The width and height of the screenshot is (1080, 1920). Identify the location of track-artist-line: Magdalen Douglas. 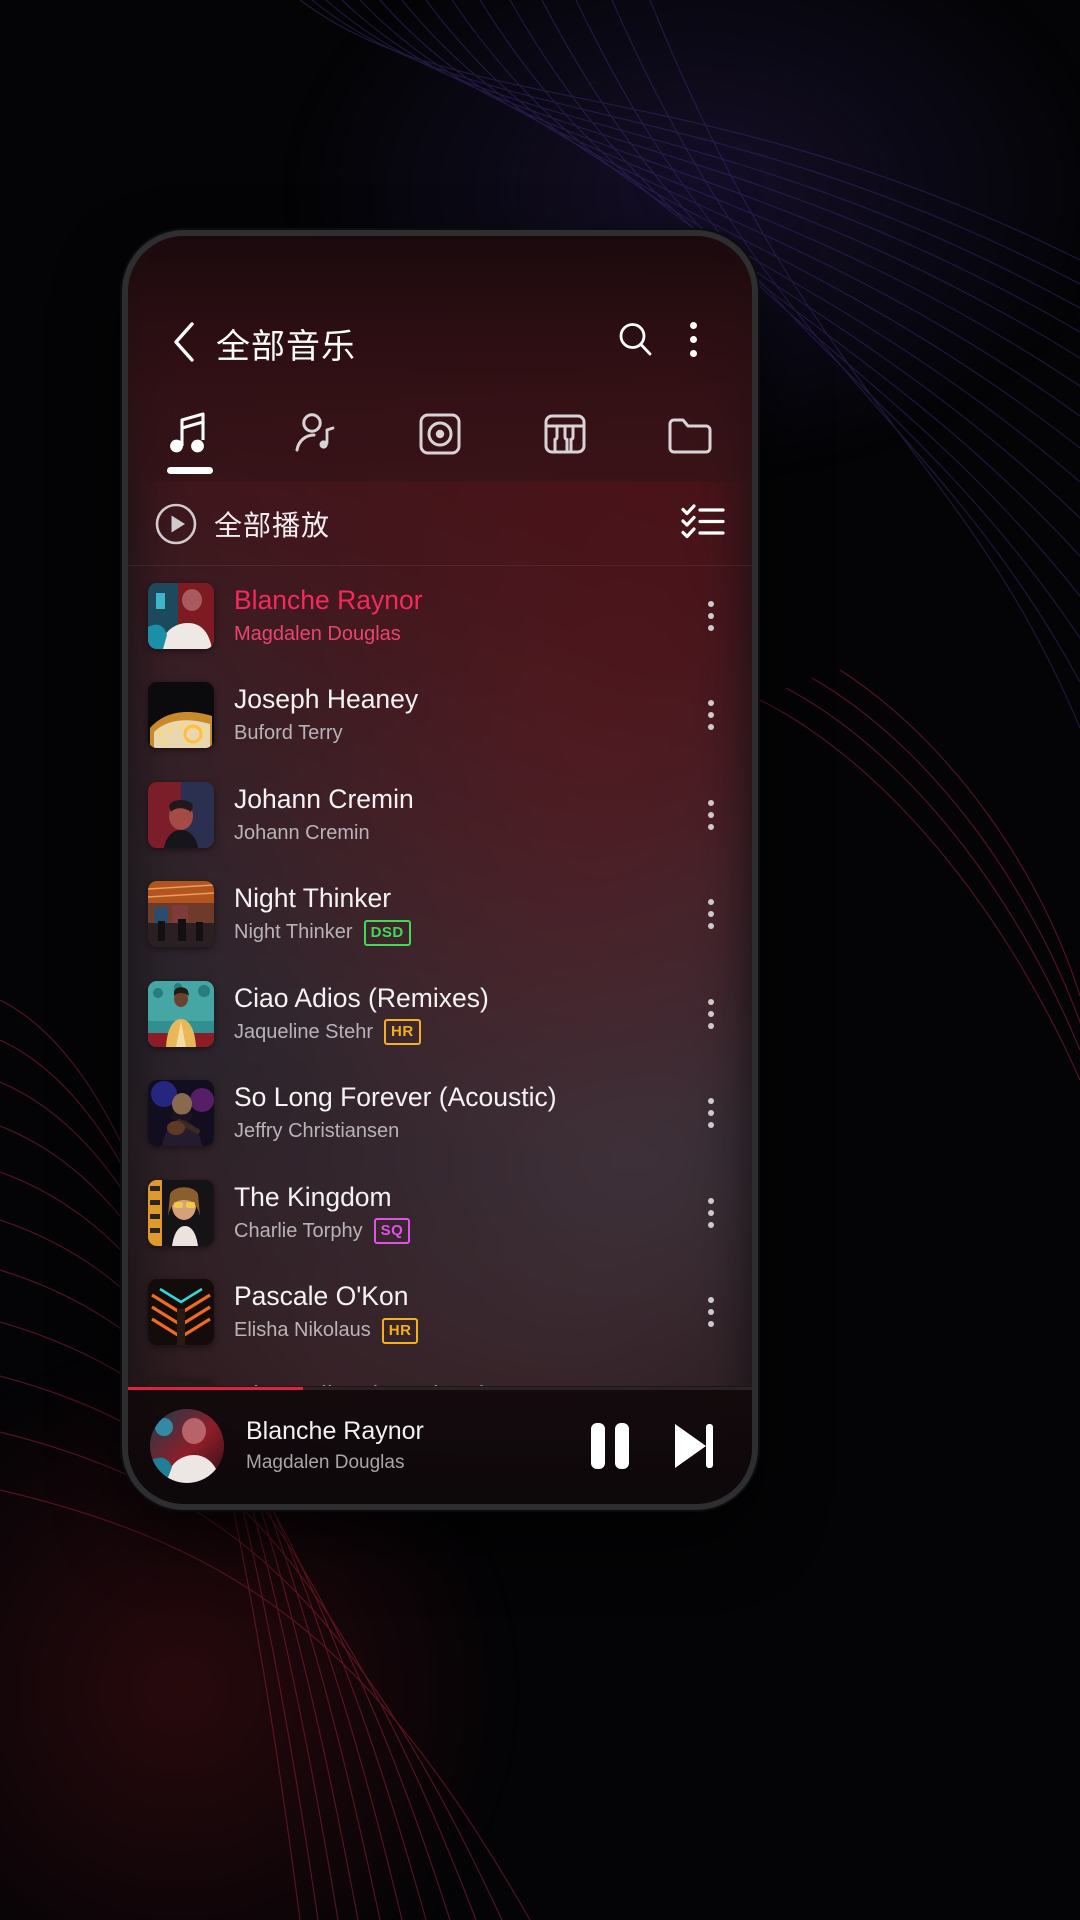
(459, 634).